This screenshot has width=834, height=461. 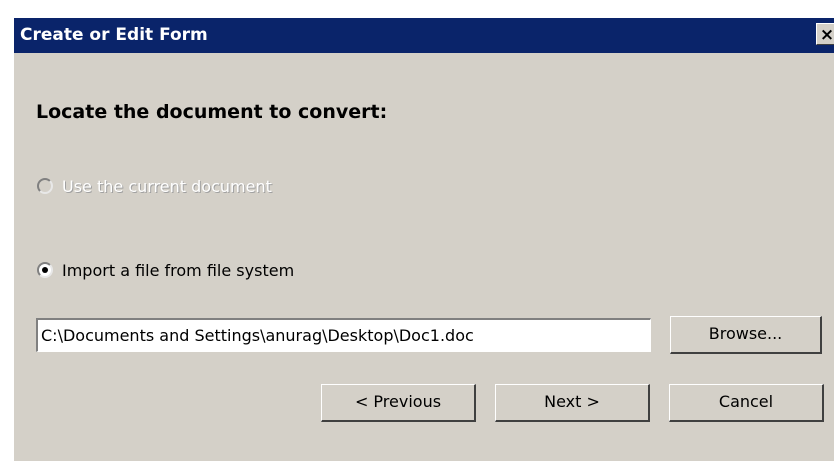 I want to click on next-button: Next >, so click(x=572, y=403).